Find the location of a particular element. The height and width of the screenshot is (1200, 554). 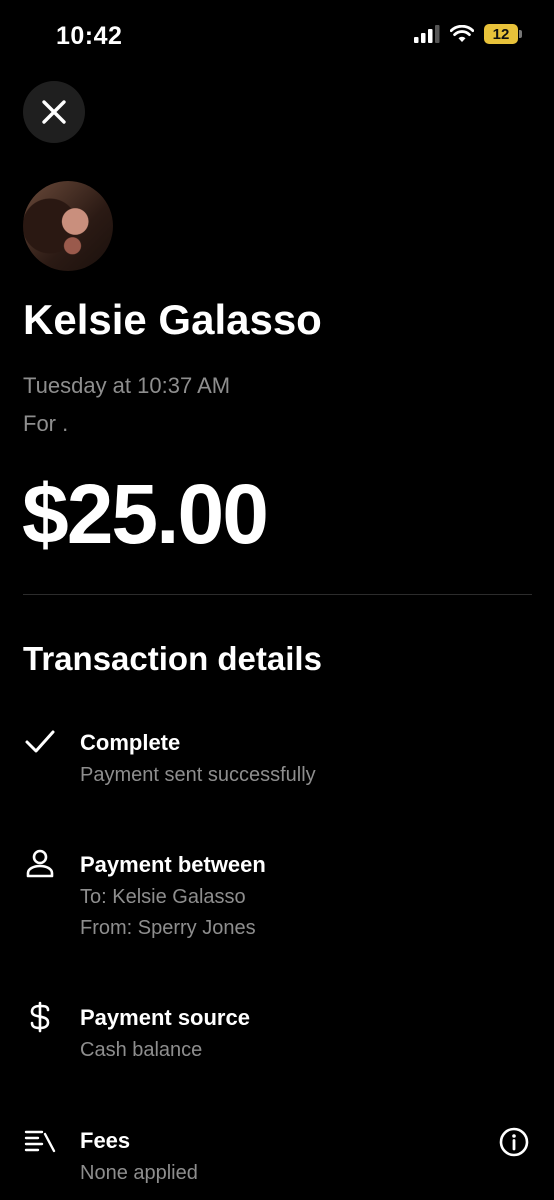

detail-line: None applied is located at coordinates (139, 1173).